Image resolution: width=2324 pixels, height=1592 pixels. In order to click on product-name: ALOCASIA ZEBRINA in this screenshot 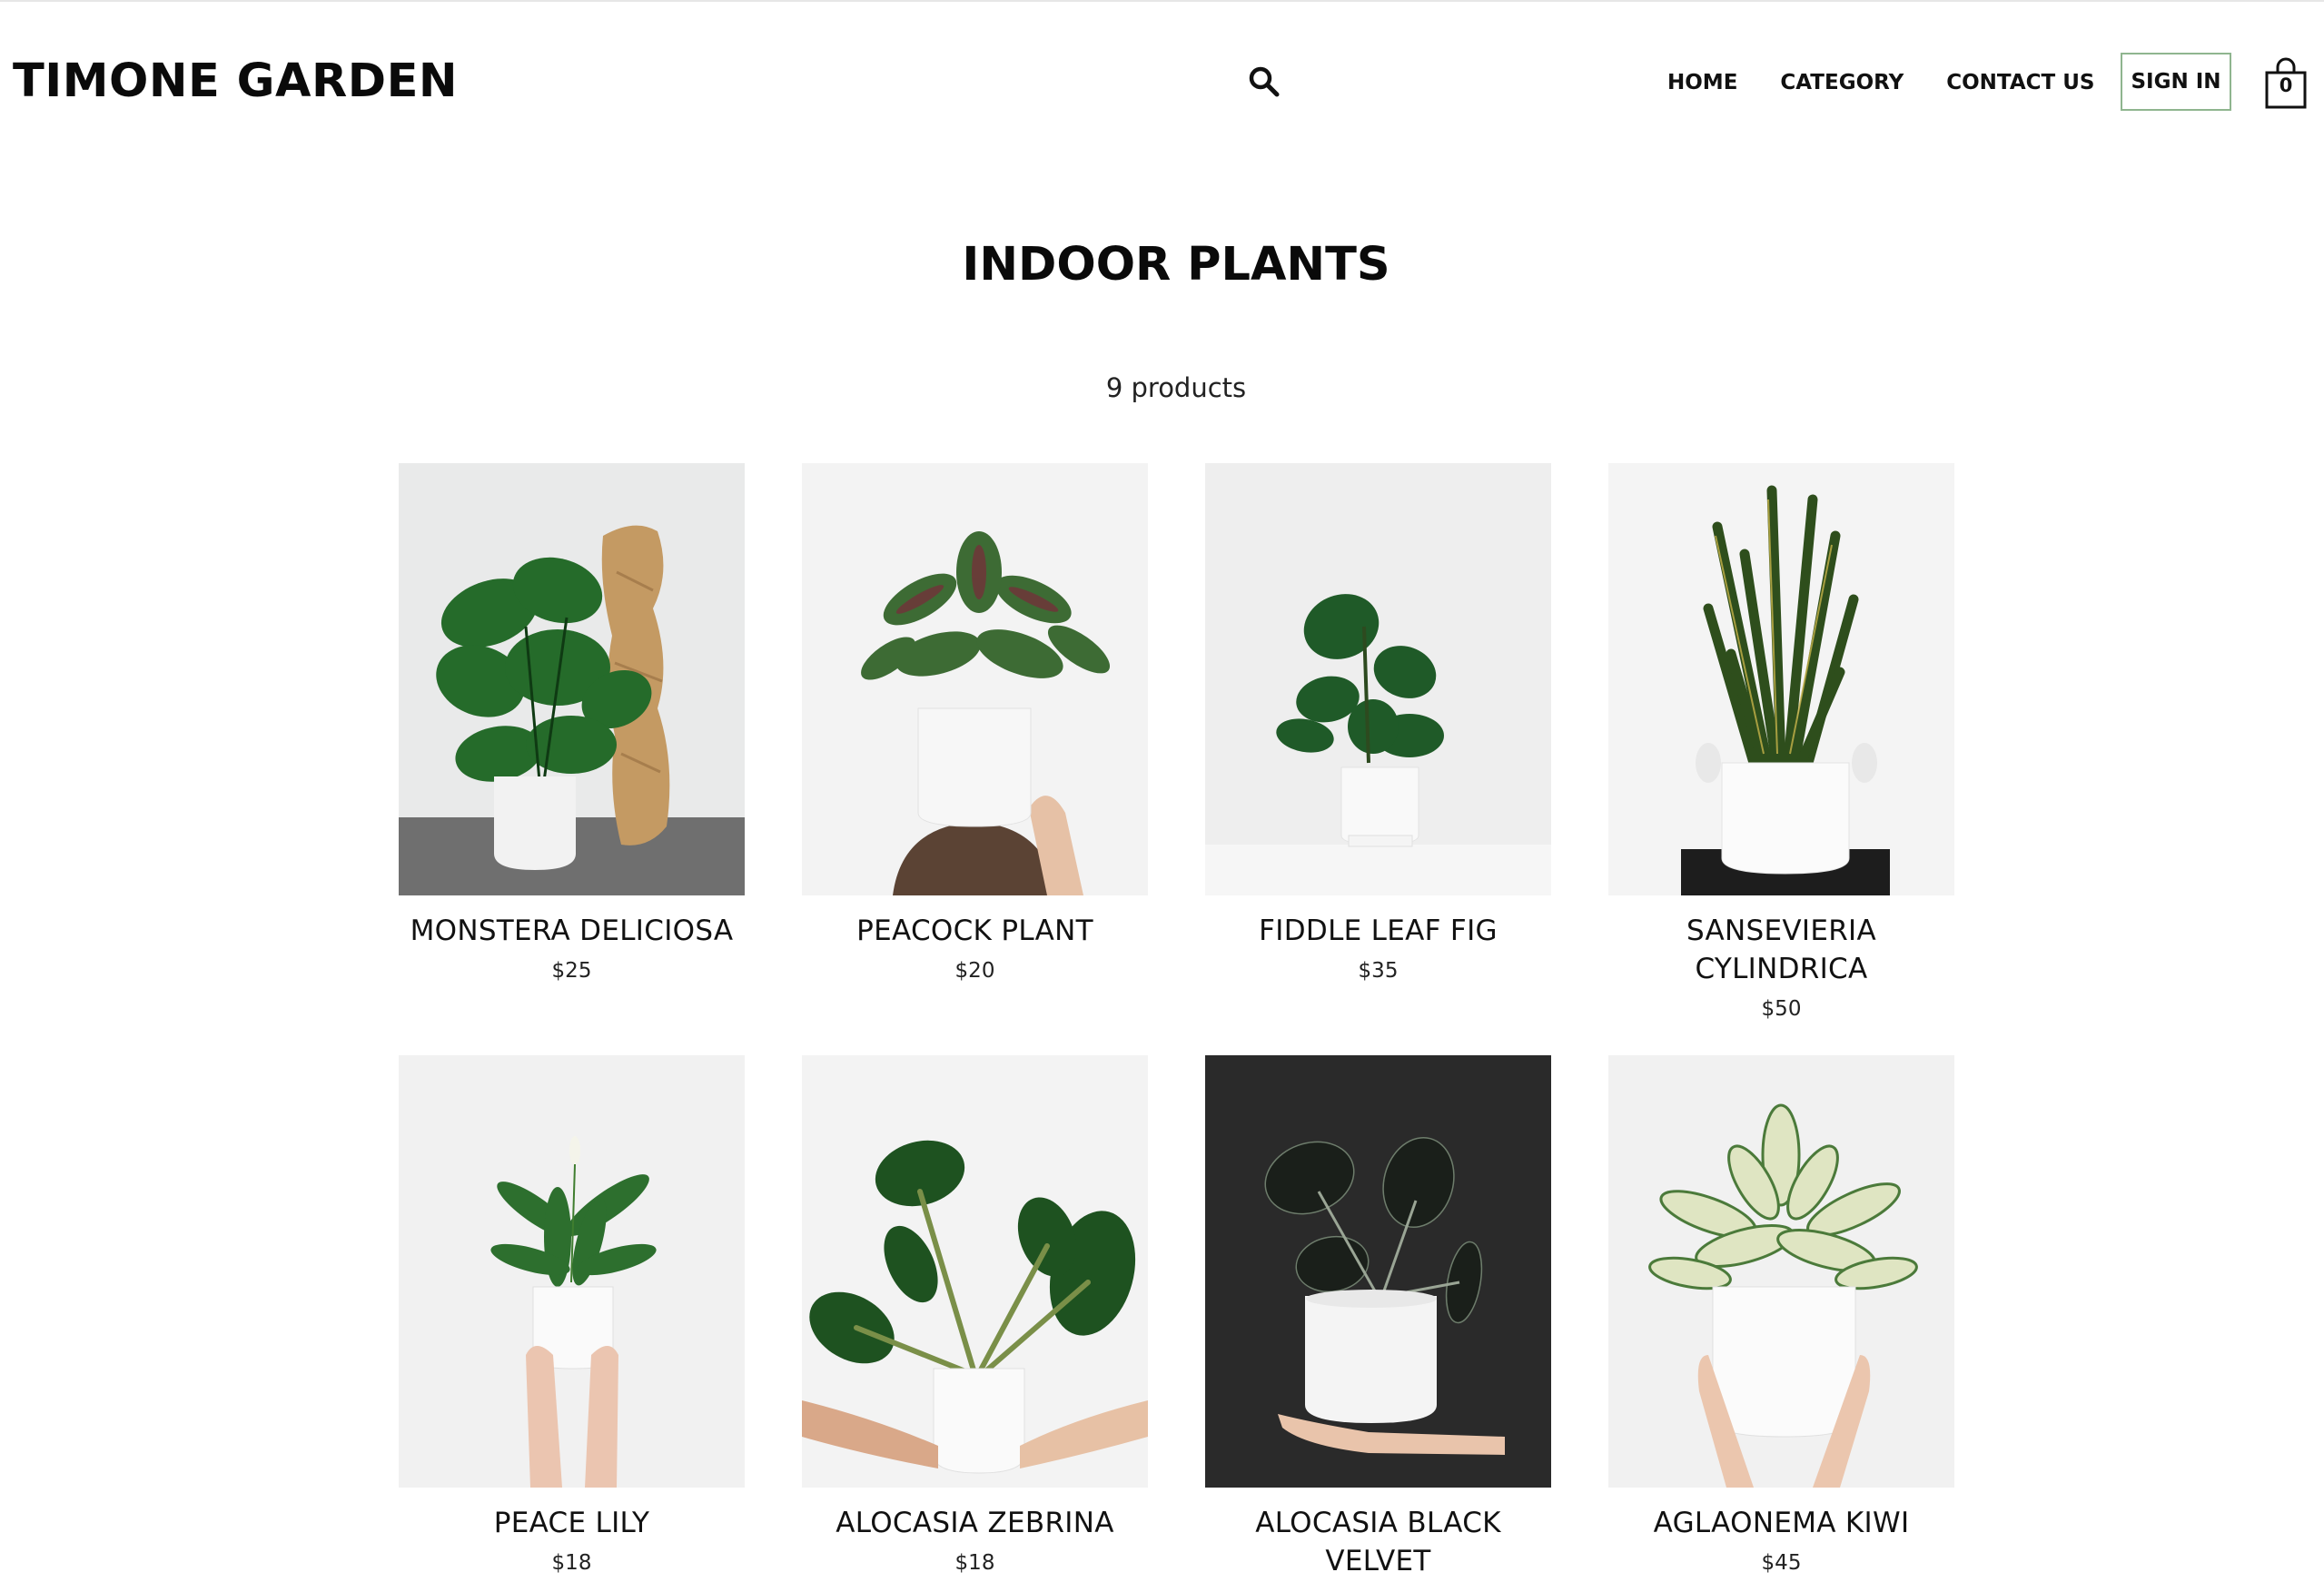, I will do `click(975, 1523)`.